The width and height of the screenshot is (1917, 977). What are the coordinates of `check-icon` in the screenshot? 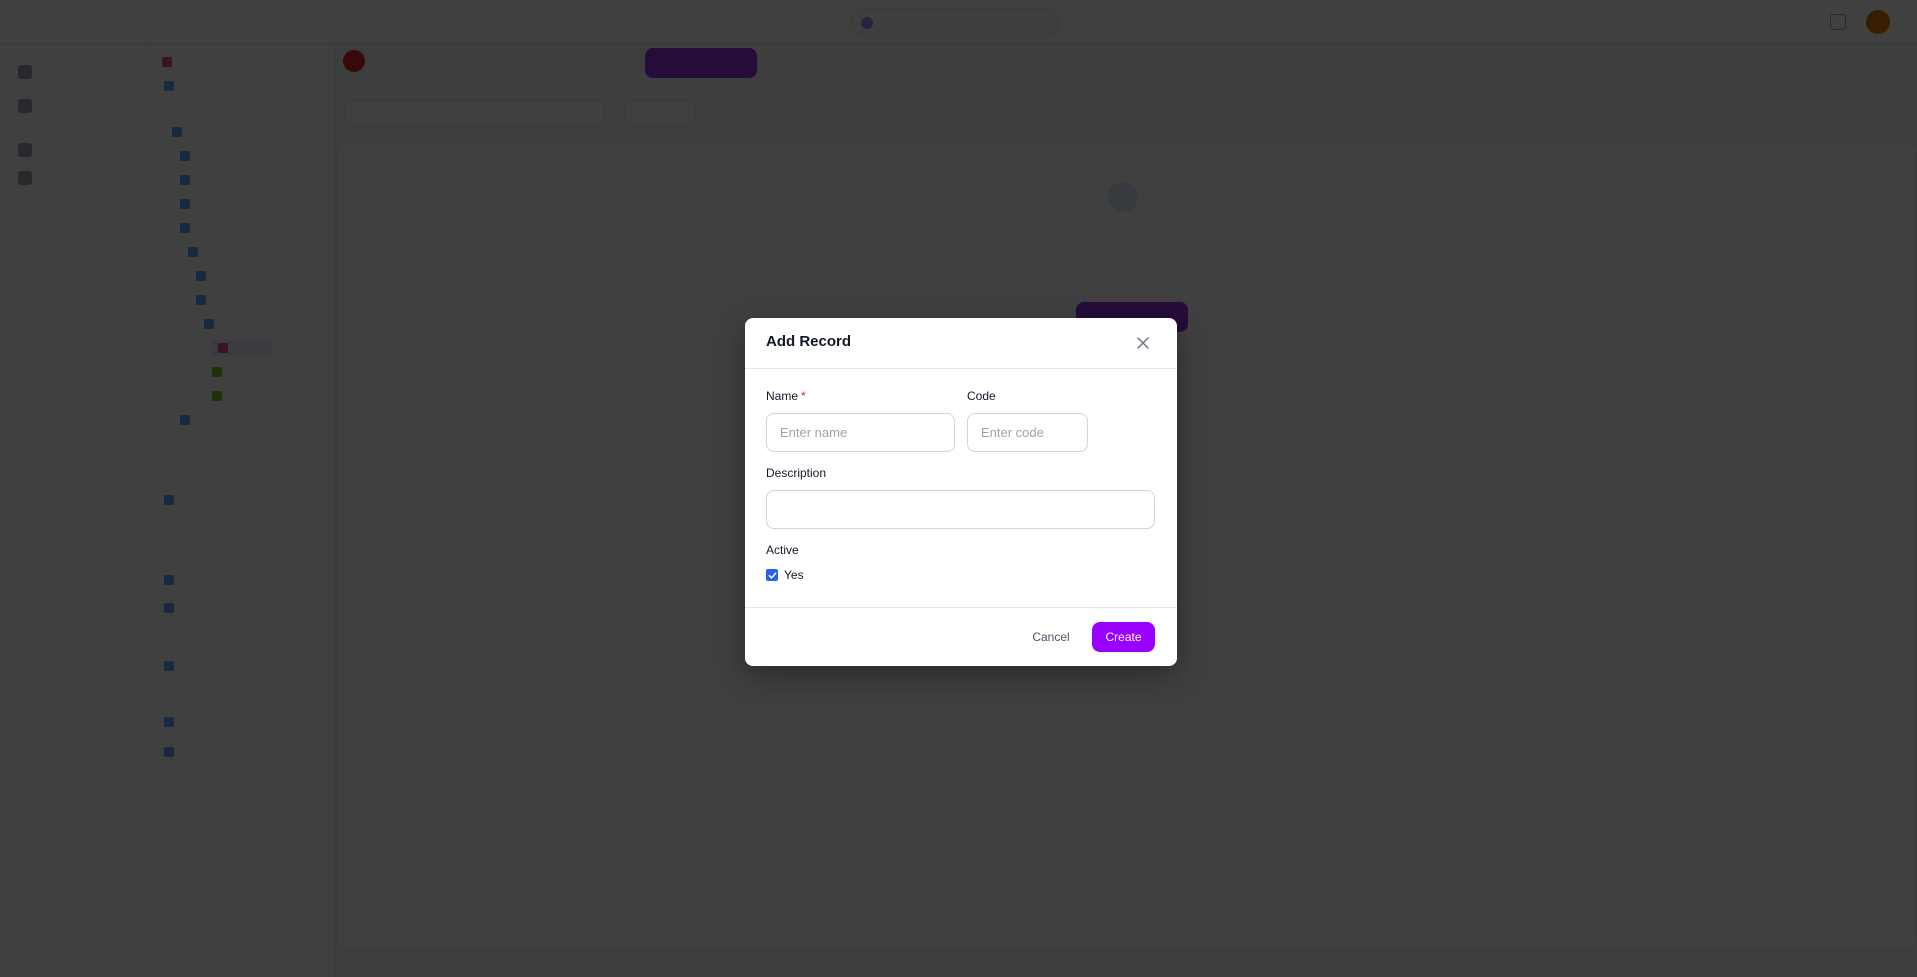 It's located at (772, 575).